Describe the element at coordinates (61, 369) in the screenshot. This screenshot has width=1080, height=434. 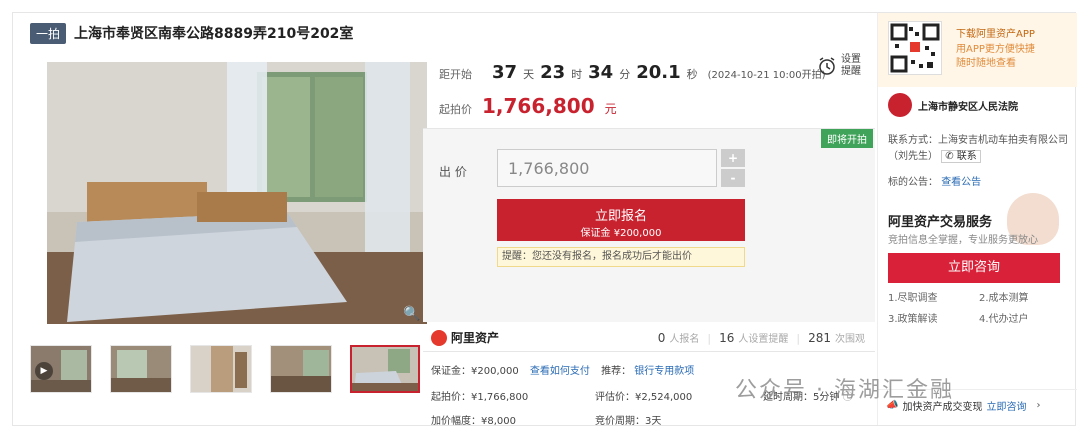
I see `thumbnail-video: ▶` at that location.